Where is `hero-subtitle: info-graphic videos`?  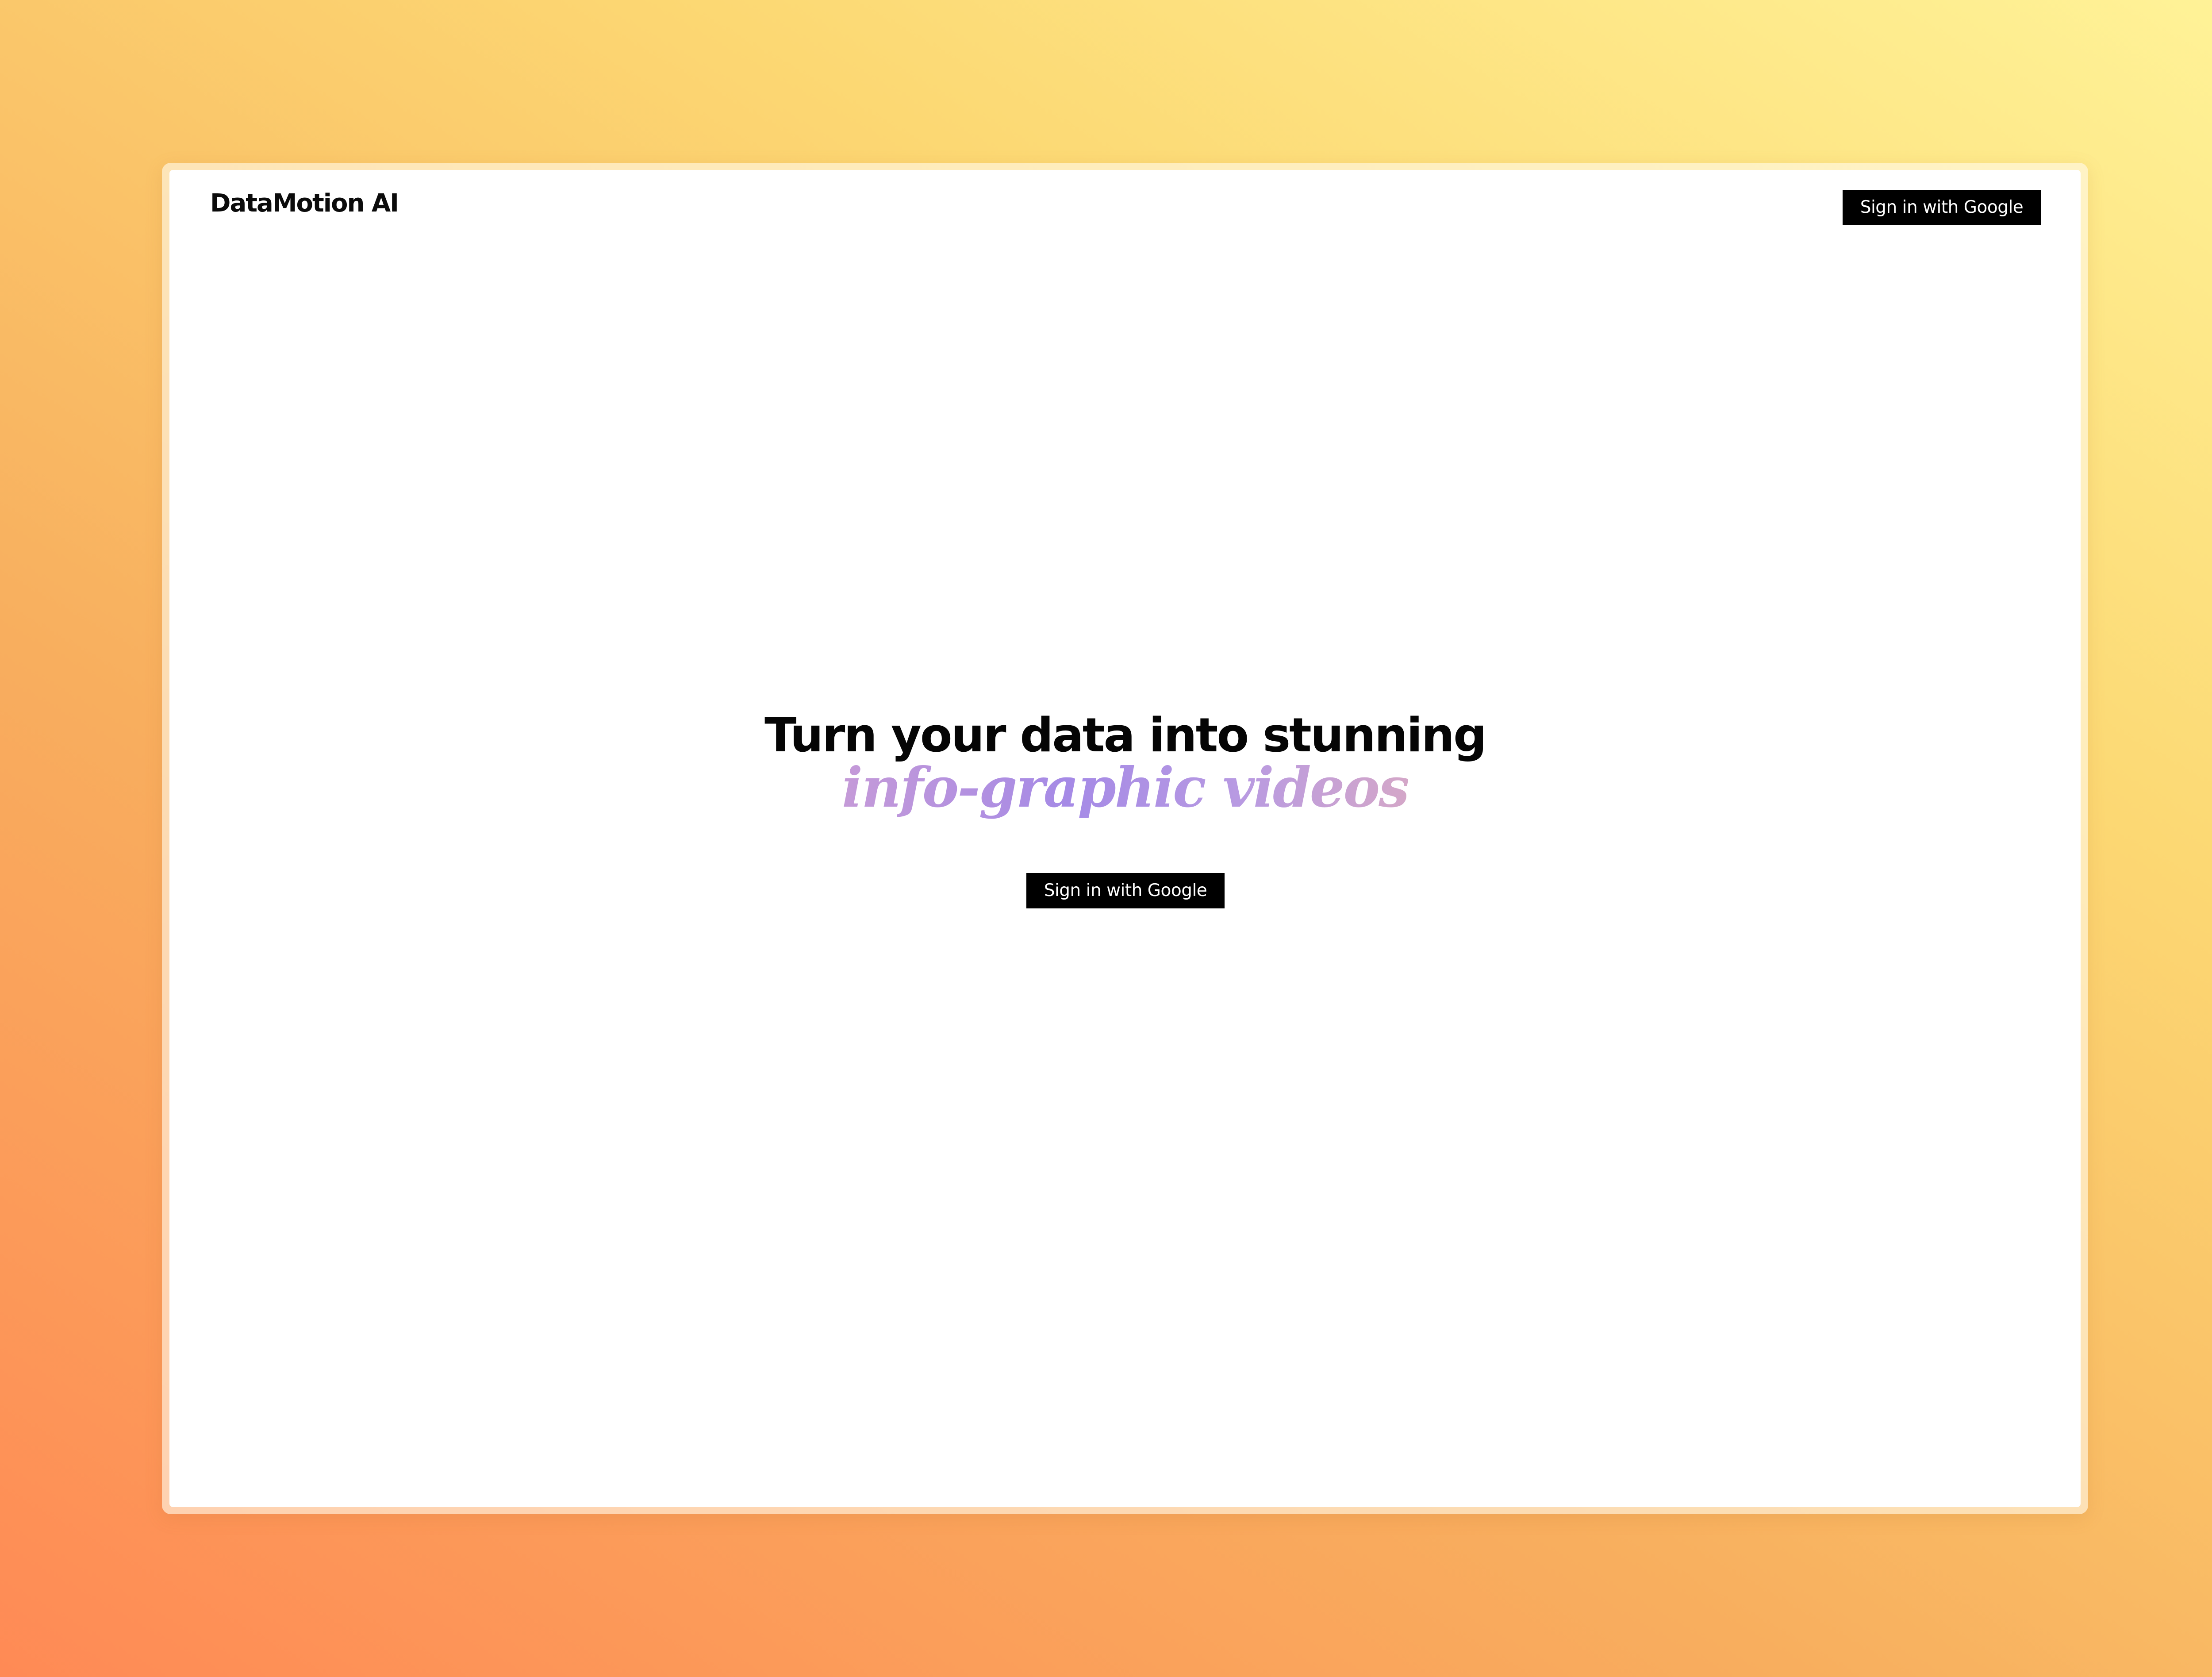
hero-subtitle: info-graphic videos is located at coordinates (1125, 788).